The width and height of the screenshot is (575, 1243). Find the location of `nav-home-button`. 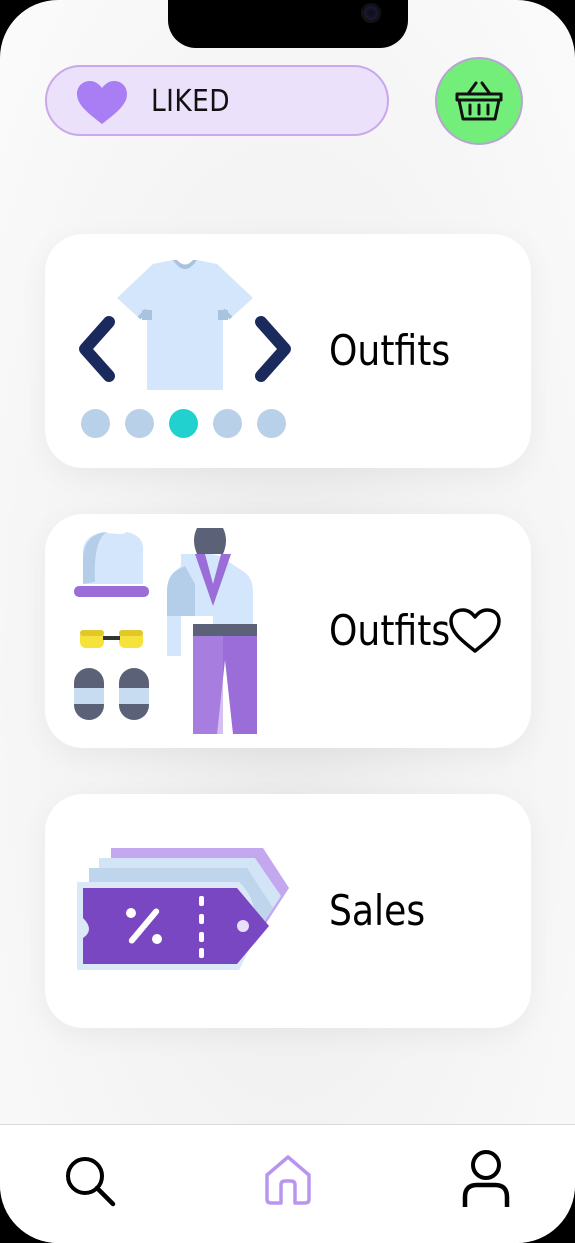

nav-home-button is located at coordinates (288, 1179).